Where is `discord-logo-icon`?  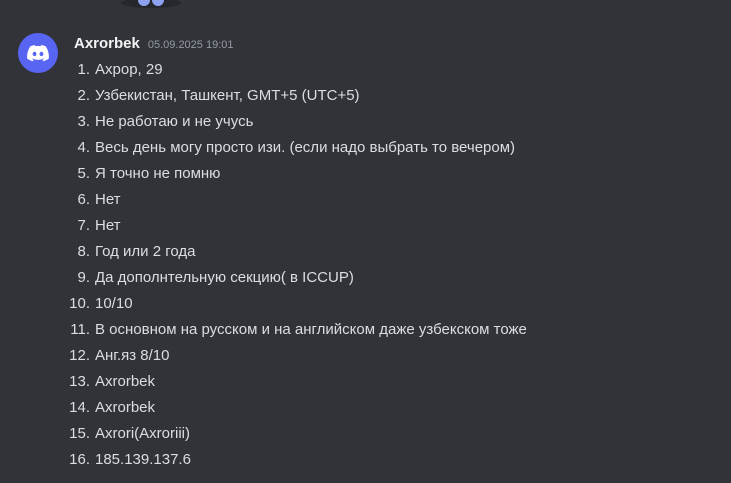 discord-logo-icon is located at coordinates (38, 53).